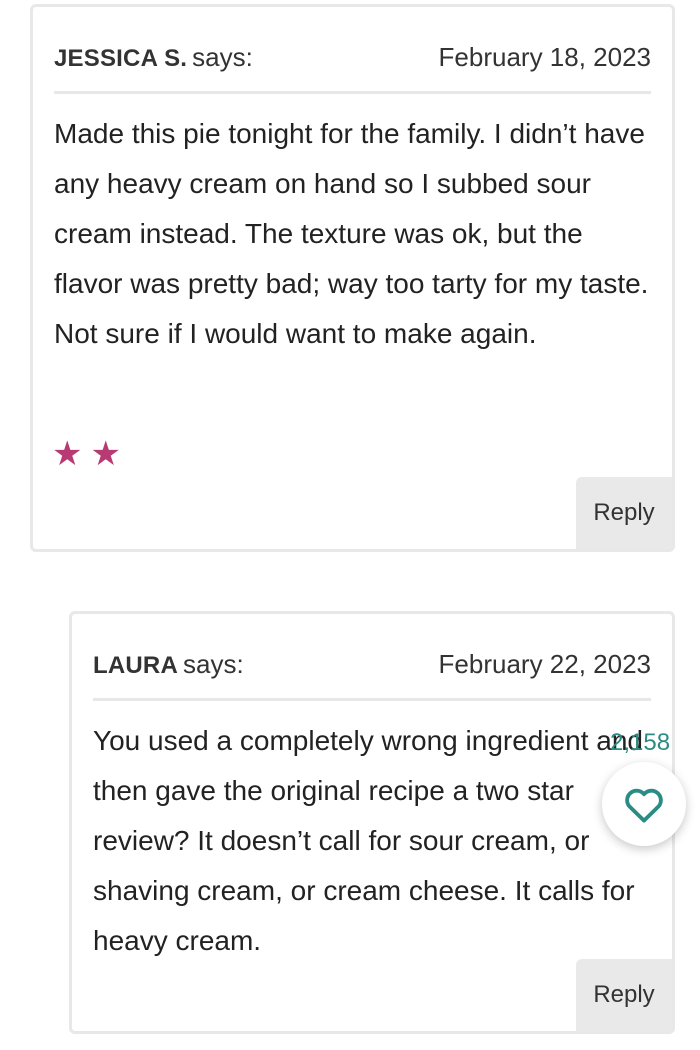 Image resolution: width=700 pixels, height=1050 pixels. Describe the element at coordinates (372, 664) in the screenshot. I see `comment-header: LAURA says: February 22, 2023` at that location.